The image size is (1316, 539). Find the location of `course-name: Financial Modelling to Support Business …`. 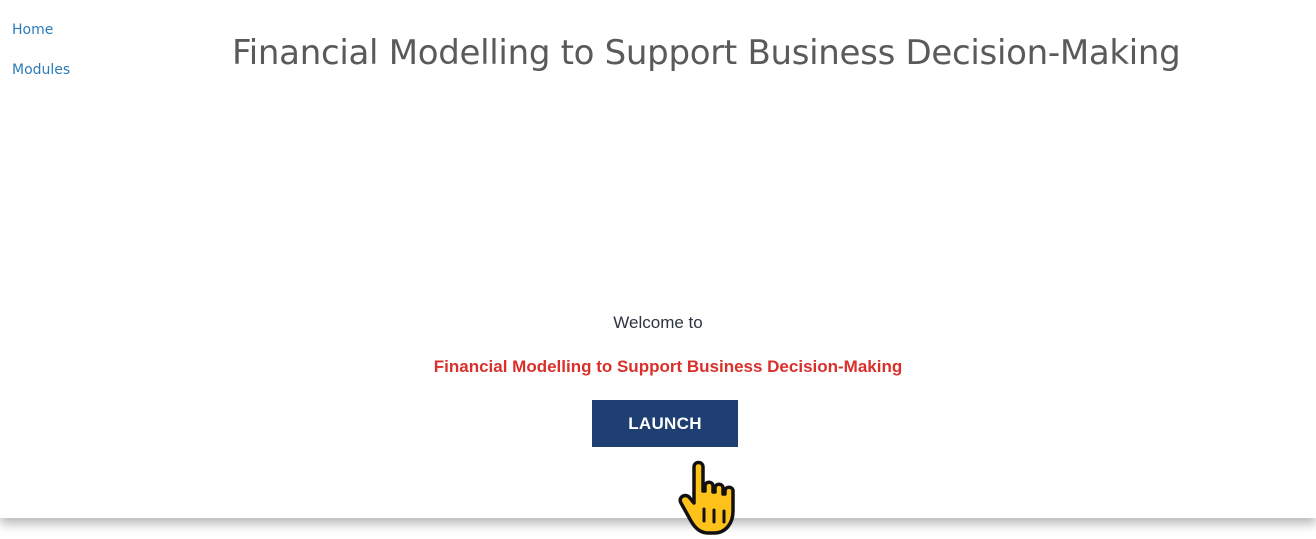

course-name: Financial Modelling to Support Business … is located at coordinates (668, 366).